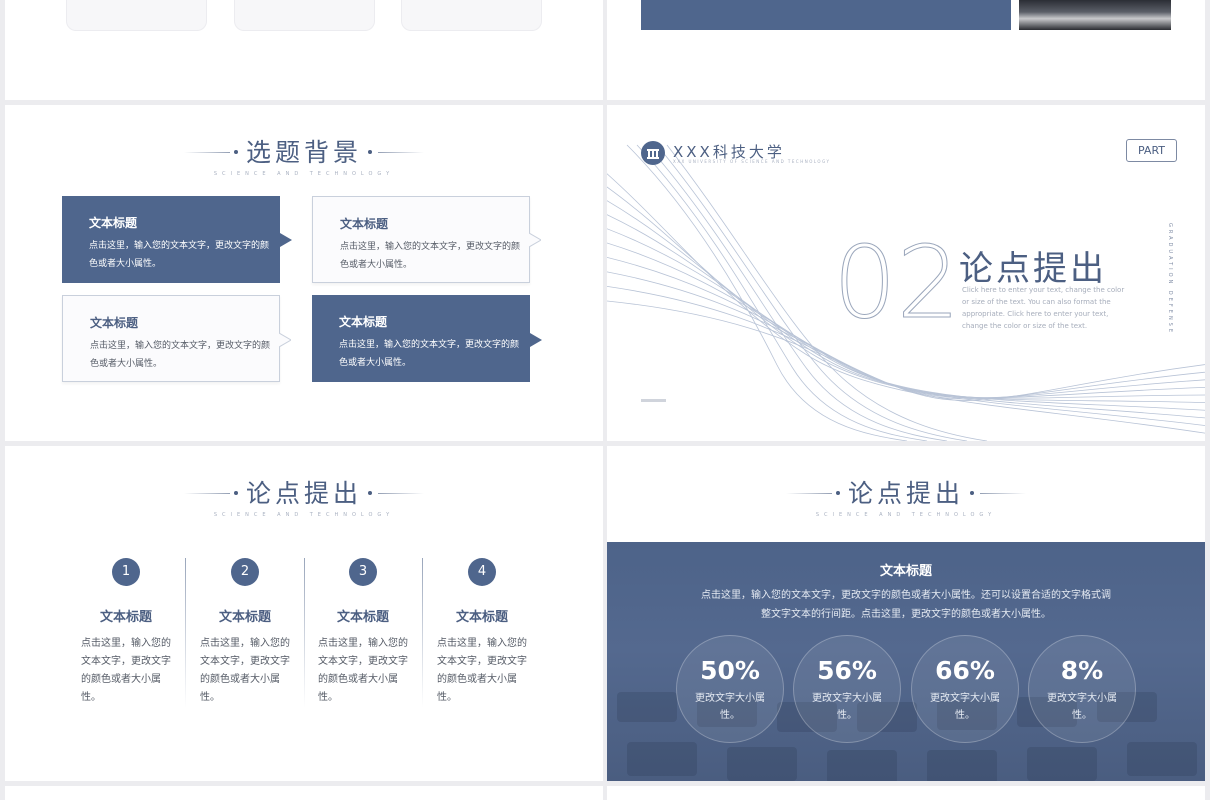 The width and height of the screenshot is (1210, 800). What do you see at coordinates (730, 670) in the screenshot?
I see `stat-percent: 50%` at bounding box center [730, 670].